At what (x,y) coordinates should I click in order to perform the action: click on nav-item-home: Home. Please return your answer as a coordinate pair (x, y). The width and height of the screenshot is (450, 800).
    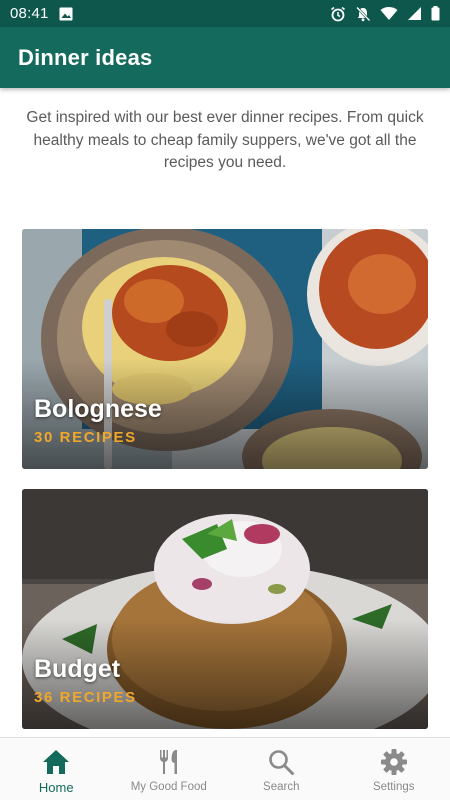
    Looking at the image, I should click on (56, 769).